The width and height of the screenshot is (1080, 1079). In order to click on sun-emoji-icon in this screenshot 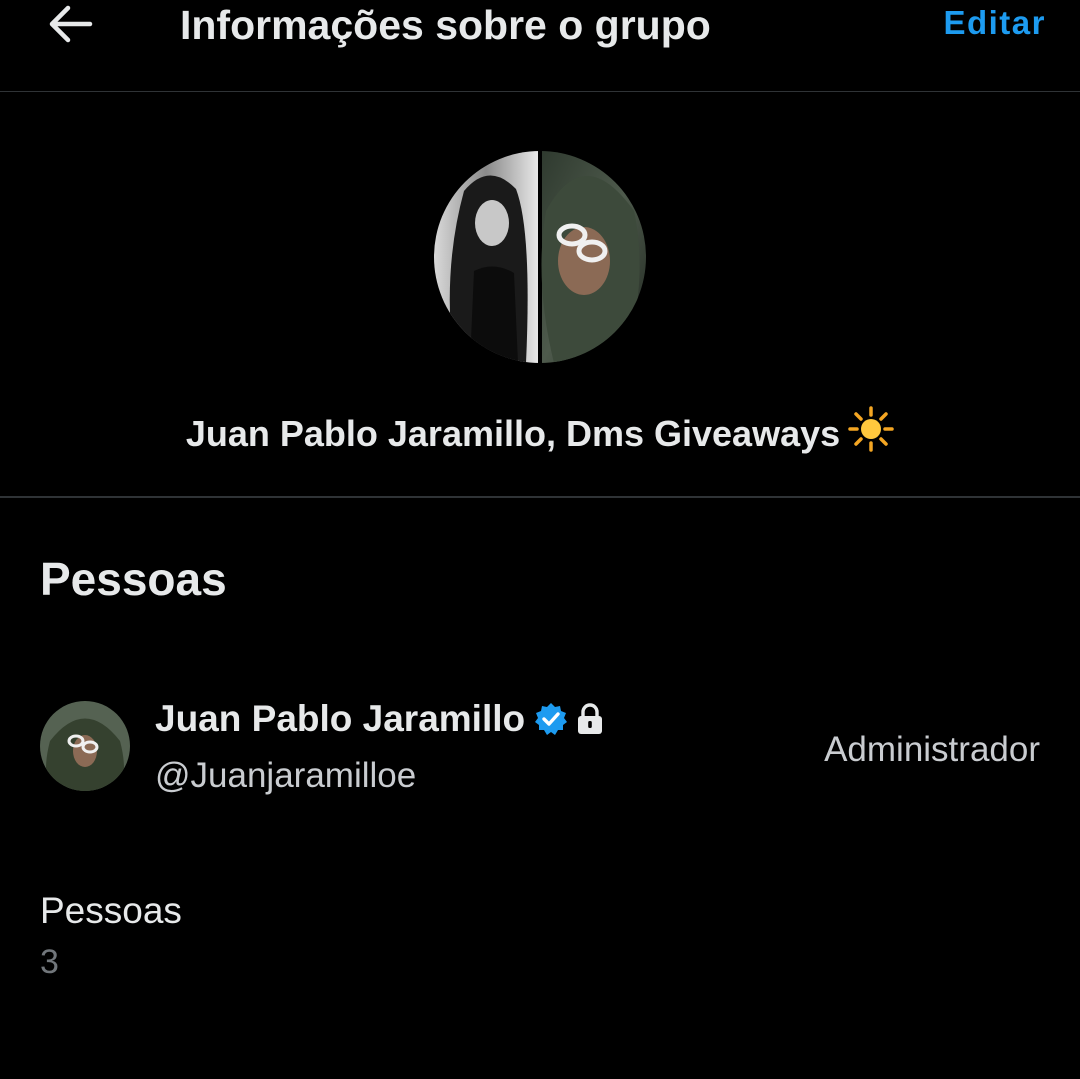, I will do `click(871, 433)`.